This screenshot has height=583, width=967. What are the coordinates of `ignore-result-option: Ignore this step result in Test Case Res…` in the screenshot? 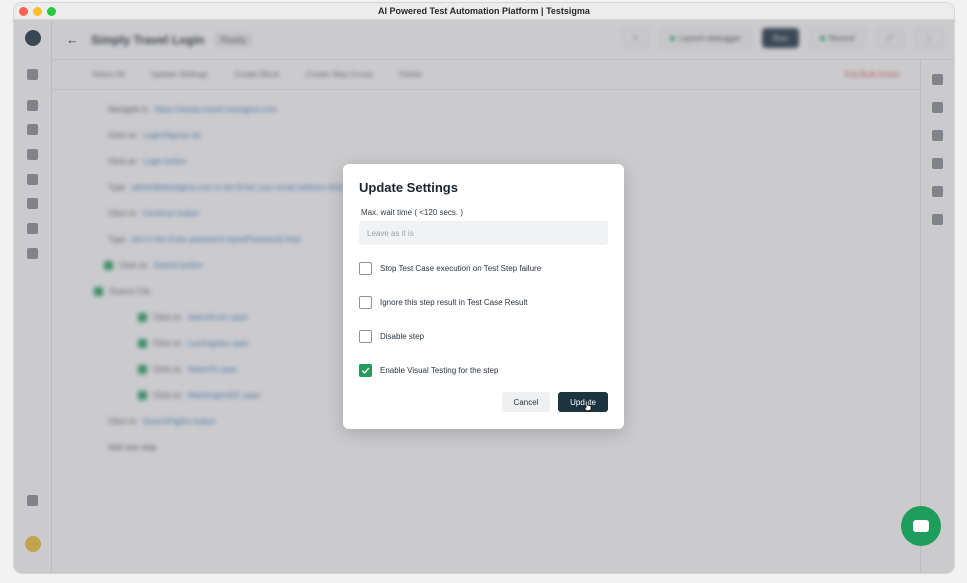 It's located at (443, 302).